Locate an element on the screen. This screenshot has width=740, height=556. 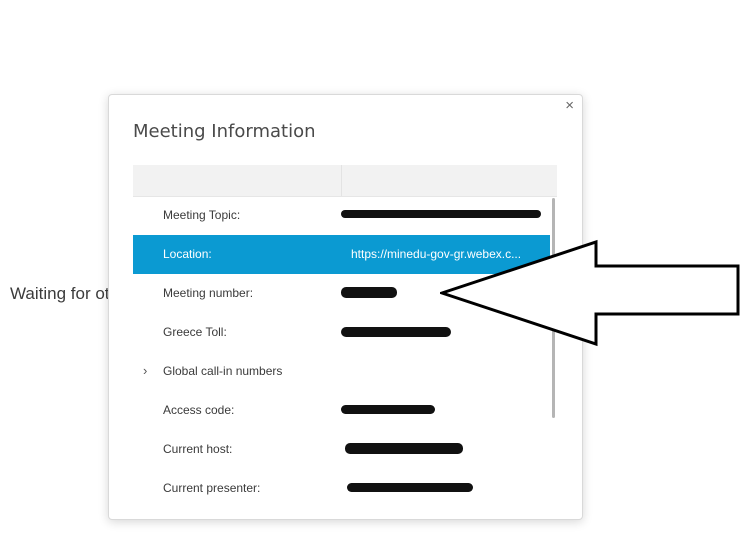
row-access-code: Access code: is located at coordinates (341, 410).